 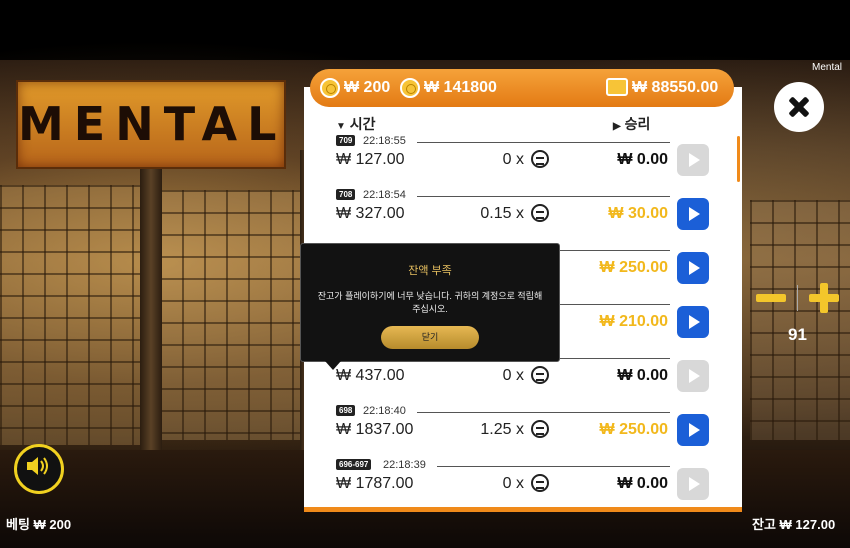 What do you see at coordinates (354, 464) in the screenshot?
I see `round-id-badge: 696-697` at bounding box center [354, 464].